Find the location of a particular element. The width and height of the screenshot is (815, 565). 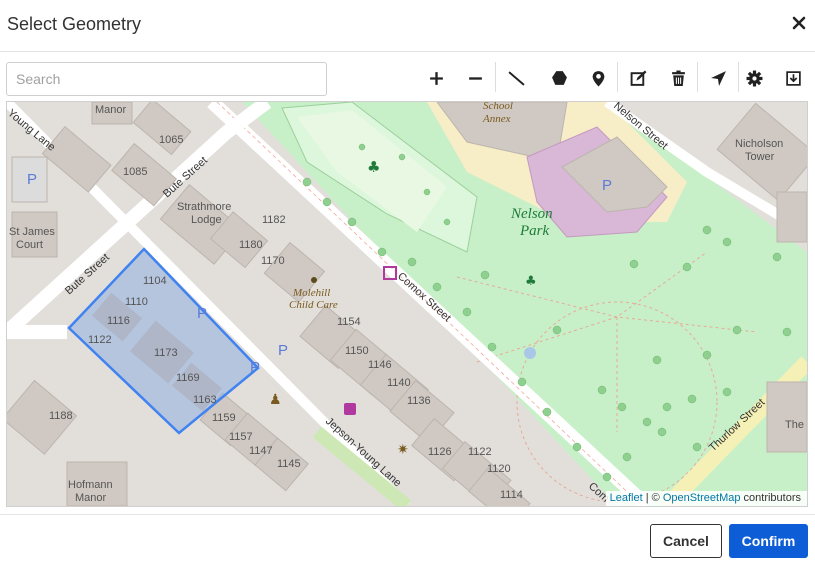

map-label: 1163 is located at coordinates (205, 400).